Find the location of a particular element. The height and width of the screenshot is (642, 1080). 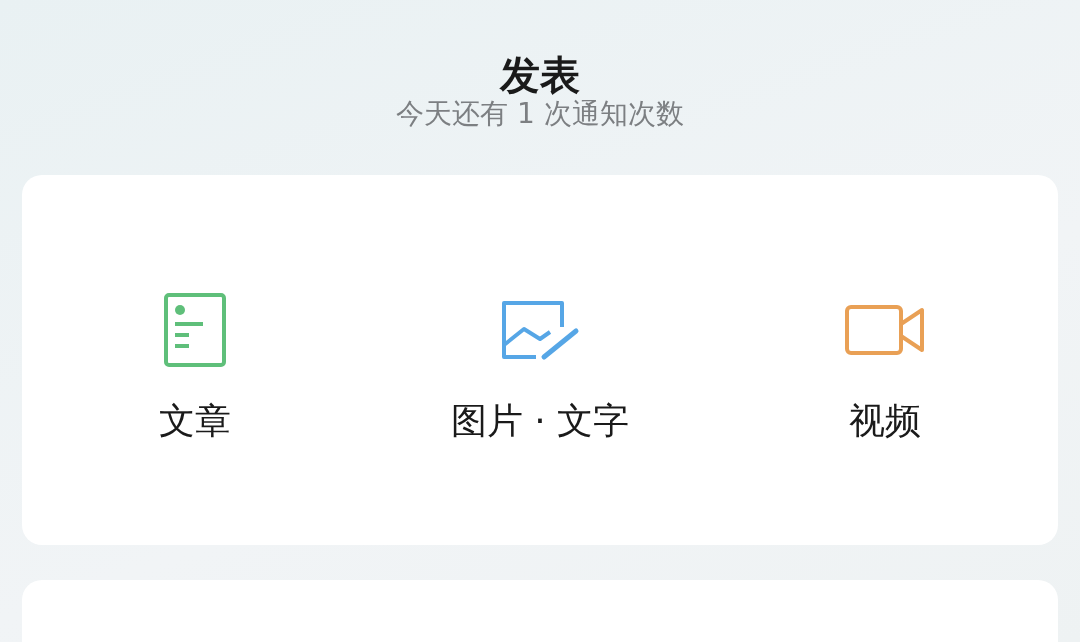

document-icon is located at coordinates (194, 330).